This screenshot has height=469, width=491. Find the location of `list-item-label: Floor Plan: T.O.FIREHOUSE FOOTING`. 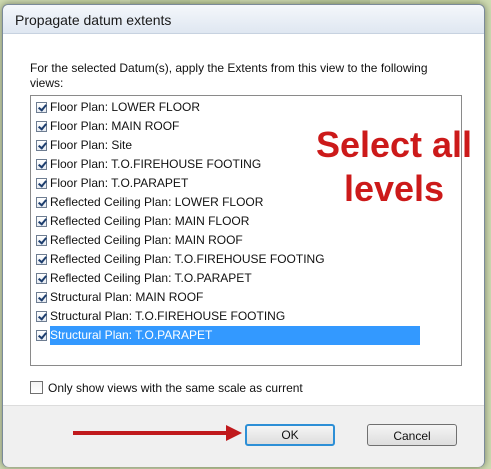

list-item-label: Floor Plan: T.O.FIREHOUSE FOOTING is located at coordinates (156, 164).